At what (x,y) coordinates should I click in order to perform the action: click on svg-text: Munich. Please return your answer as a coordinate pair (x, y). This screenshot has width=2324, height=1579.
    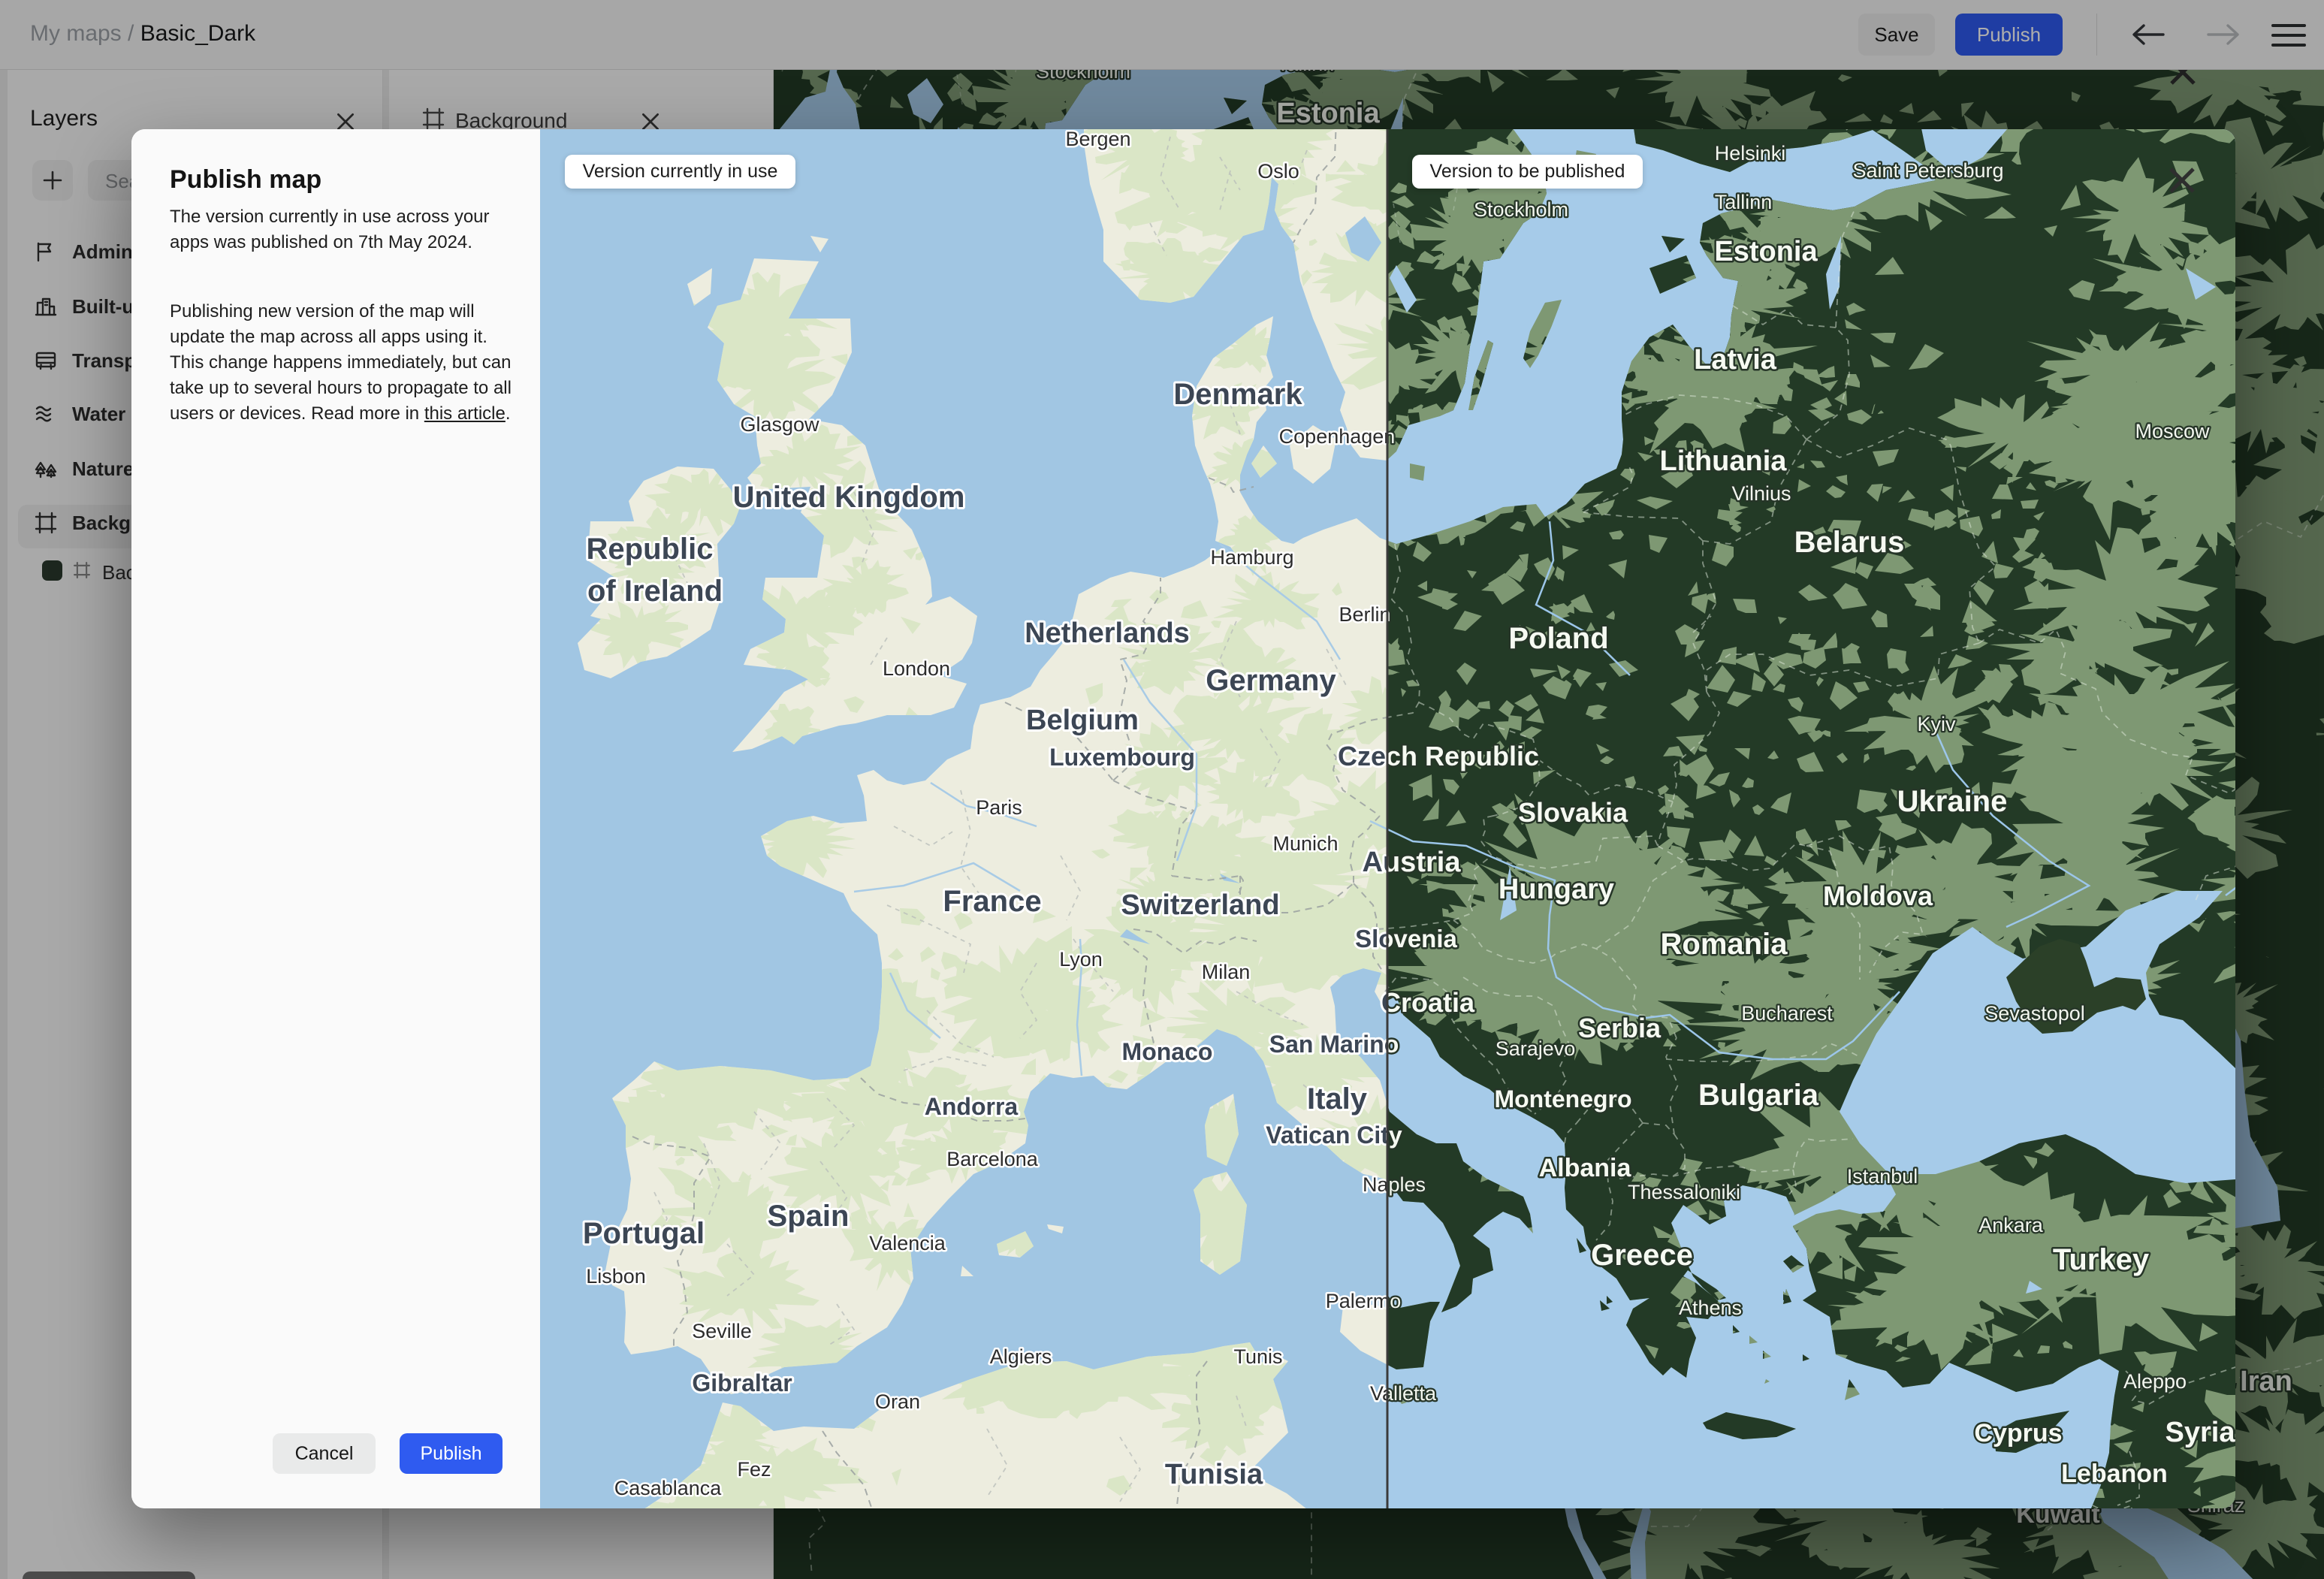
    Looking at the image, I should click on (1305, 844).